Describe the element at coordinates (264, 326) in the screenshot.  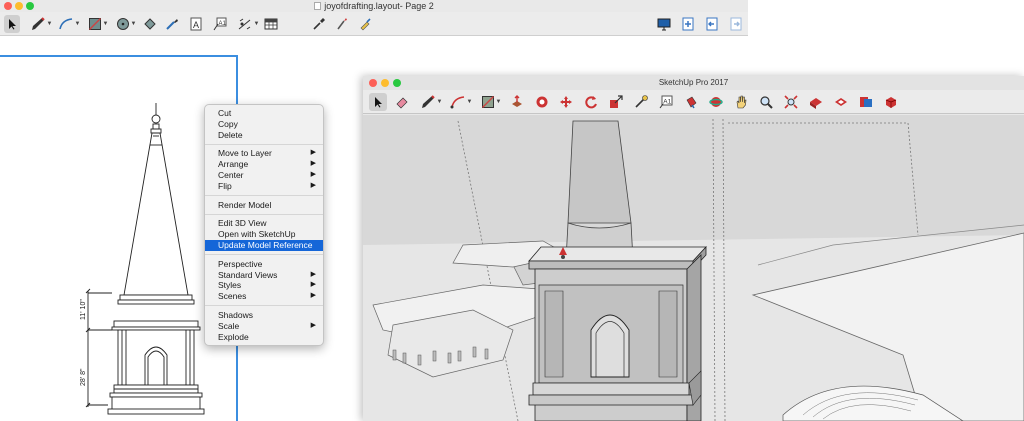
I see `menu-item-scale: Scale ▶` at that location.